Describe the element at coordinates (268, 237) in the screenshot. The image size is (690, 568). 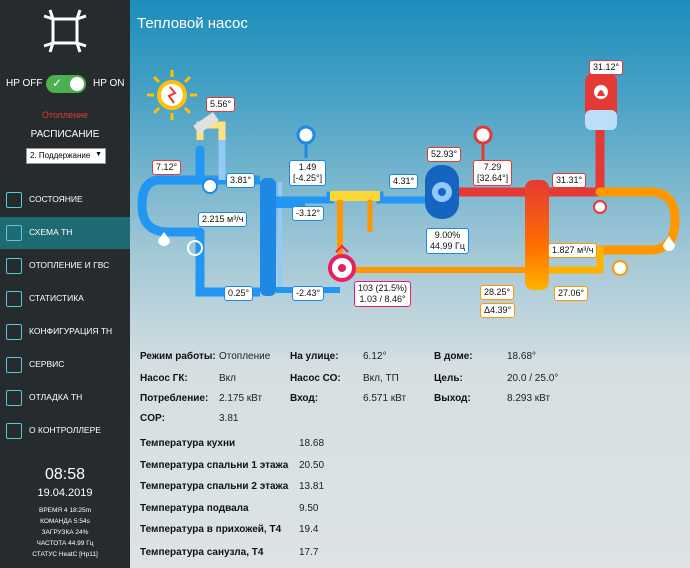
I see `evaporator` at that location.